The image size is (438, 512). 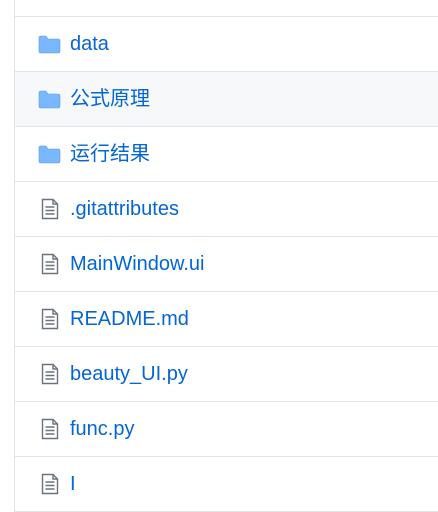 What do you see at coordinates (226, 264) in the screenshot?
I see `list-item: MainWindow.ui` at bounding box center [226, 264].